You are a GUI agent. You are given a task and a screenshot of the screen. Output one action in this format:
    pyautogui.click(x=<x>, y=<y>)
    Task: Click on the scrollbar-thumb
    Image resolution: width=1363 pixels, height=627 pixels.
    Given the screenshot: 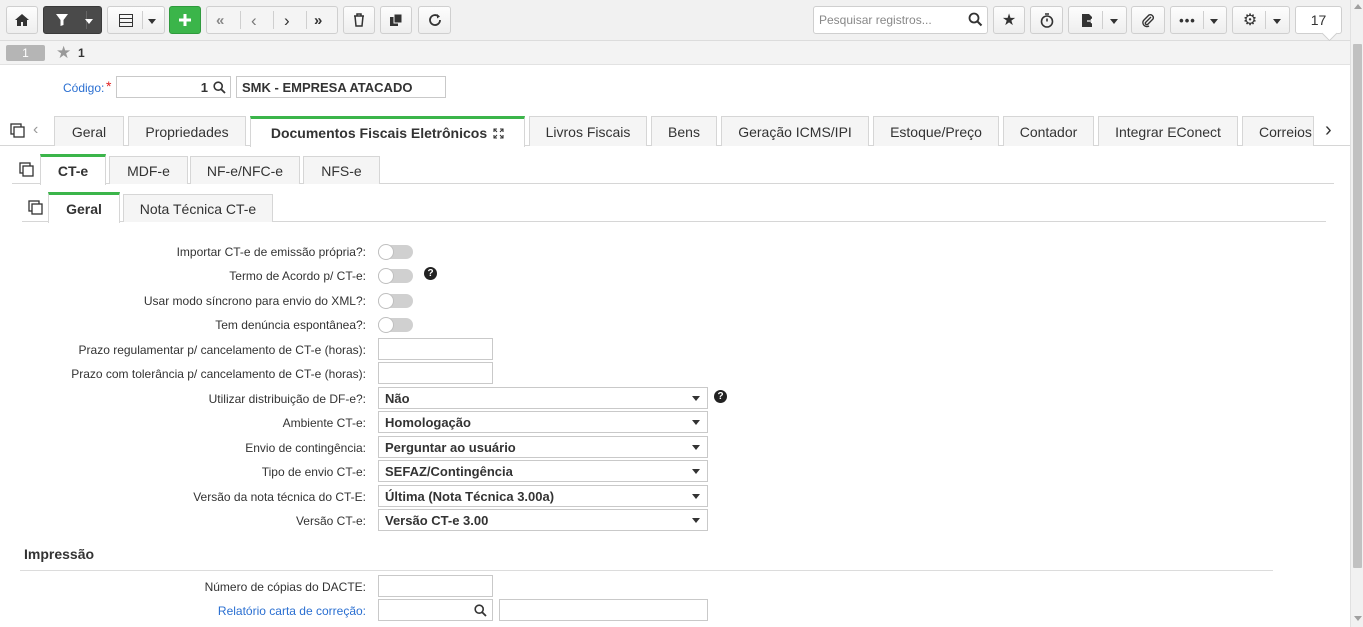 What is the action you would take?
    pyautogui.click(x=1357, y=306)
    